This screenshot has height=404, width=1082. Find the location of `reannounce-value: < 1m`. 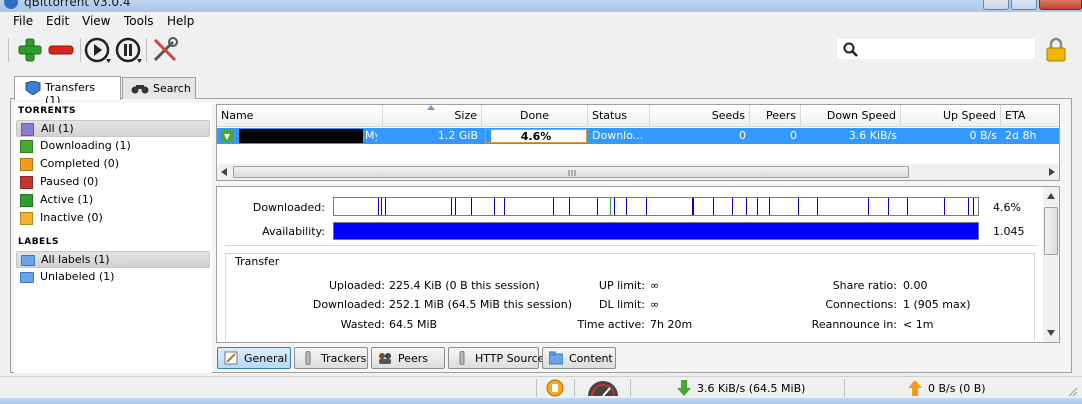

reannounce-value: < 1m is located at coordinates (918, 324).